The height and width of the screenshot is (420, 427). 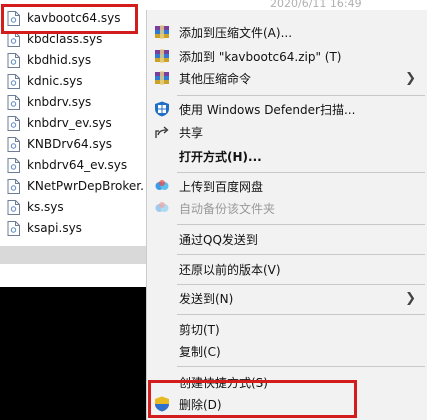 I want to click on windows-defender-icon, so click(x=162, y=109).